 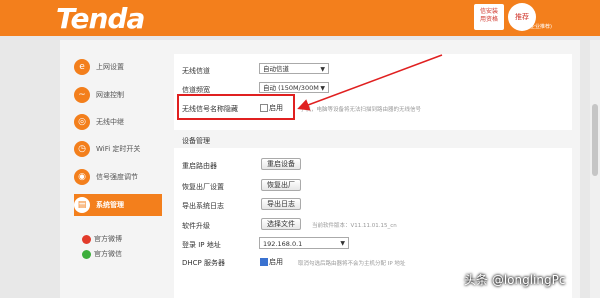 I want to click on watermark-url: www.luyouqi.com, so click(x=541, y=259).